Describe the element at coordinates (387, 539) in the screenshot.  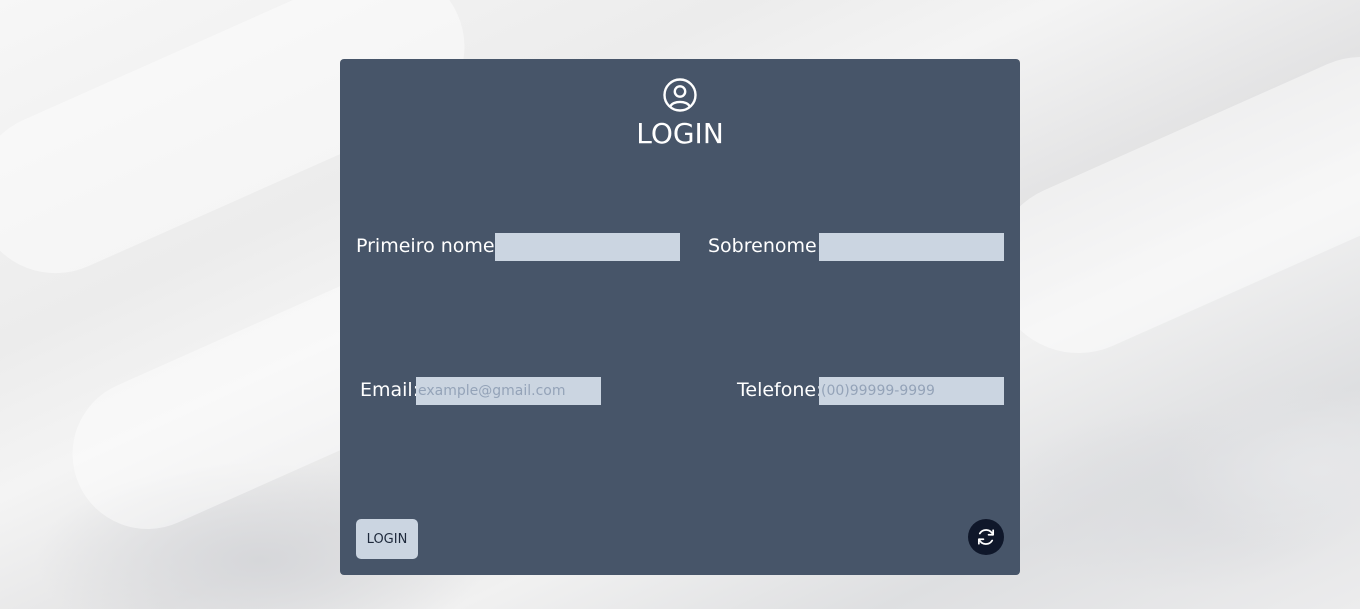
I see `login-button: LOGIN` at that location.